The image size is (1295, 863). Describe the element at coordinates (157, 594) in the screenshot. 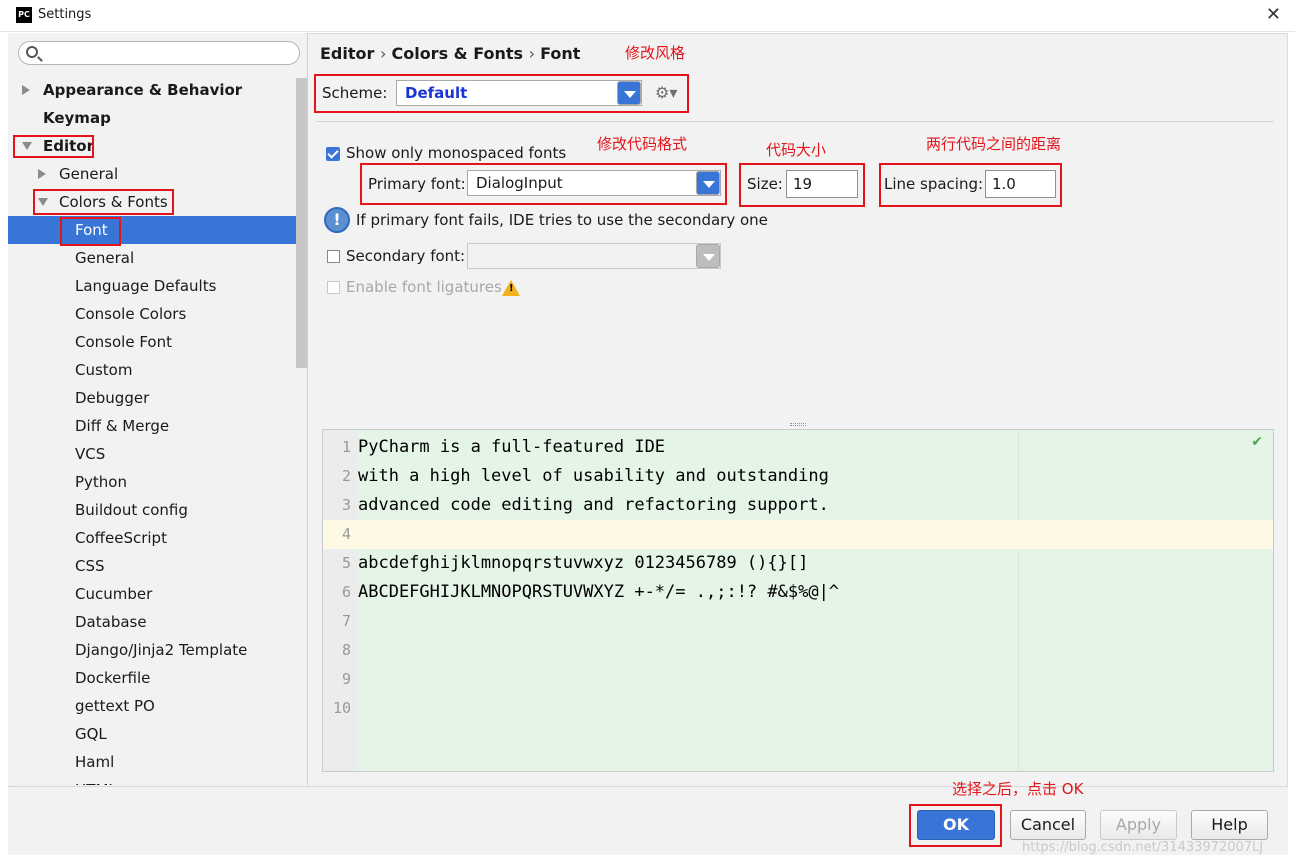

I see `sidebar-item: Cucumber` at that location.